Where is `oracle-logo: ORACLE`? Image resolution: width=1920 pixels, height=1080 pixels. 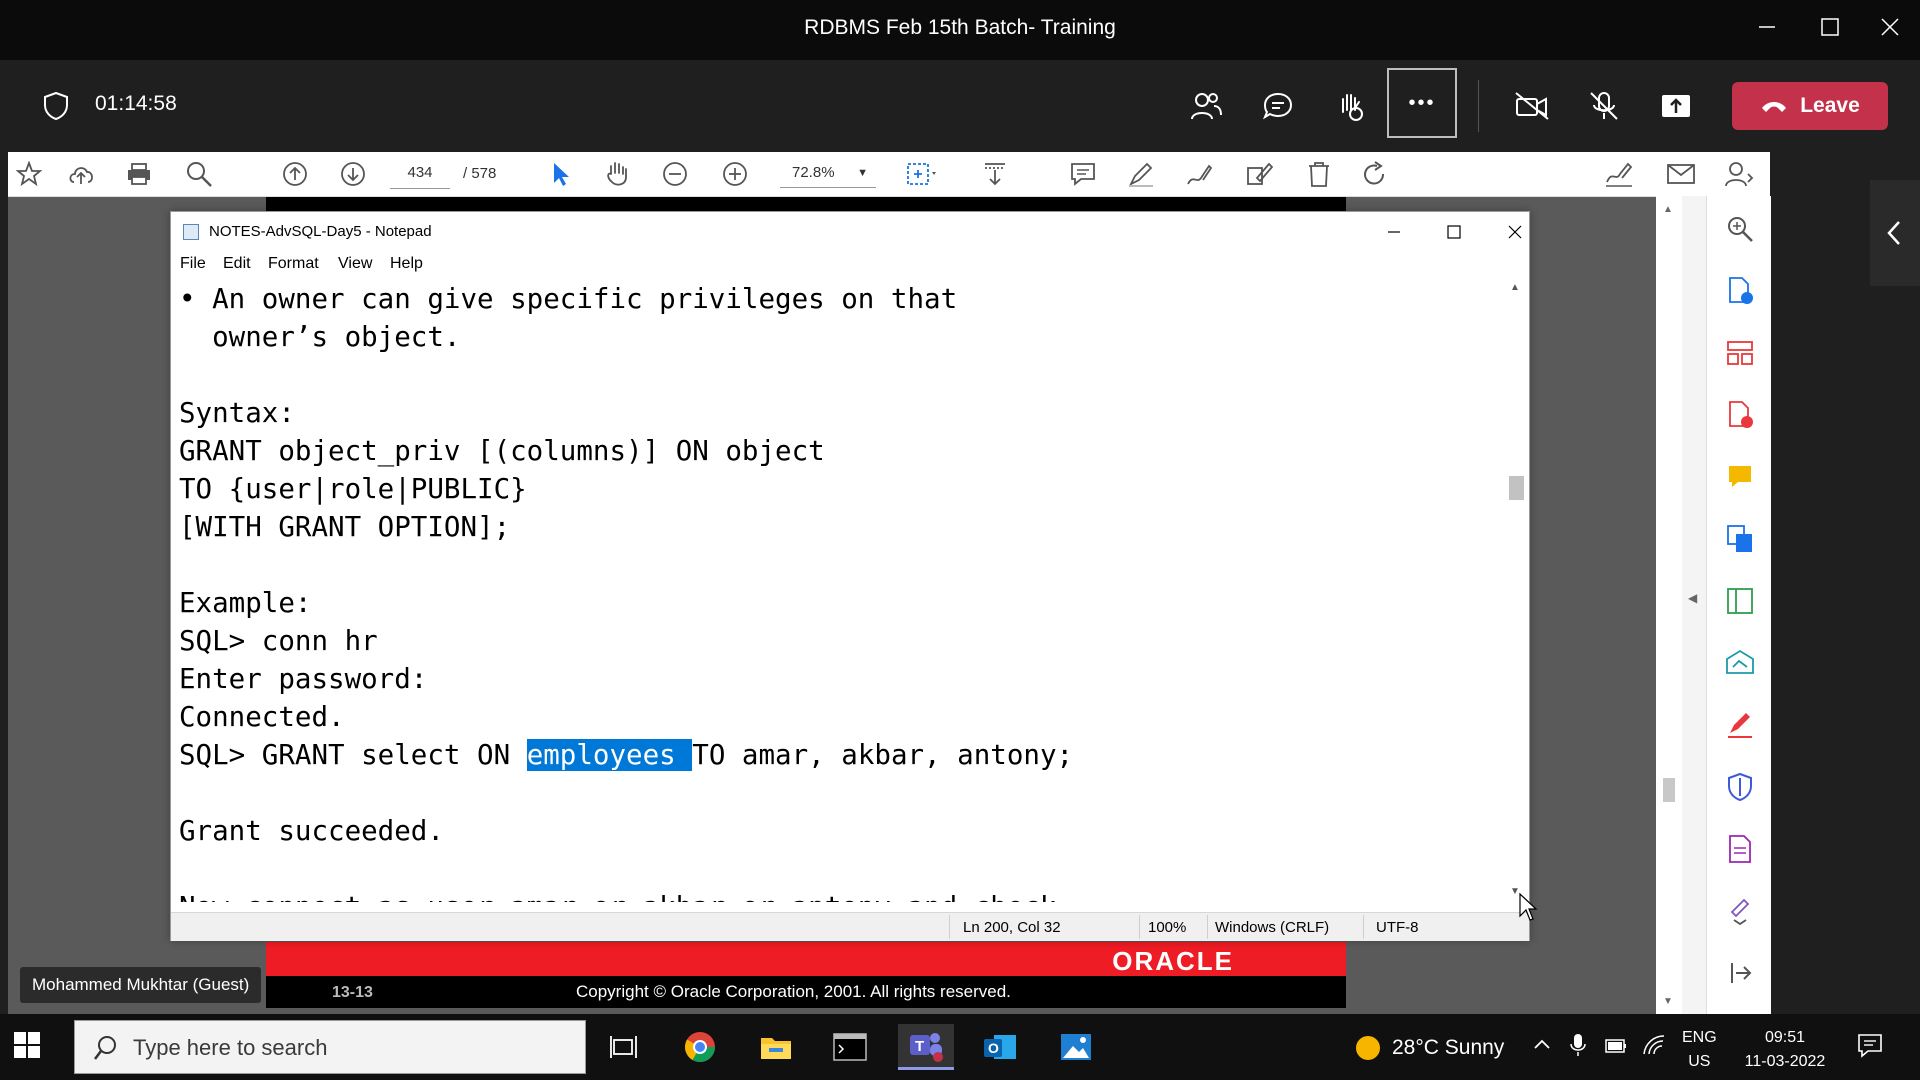
oracle-logo: ORACLE is located at coordinates (1173, 961).